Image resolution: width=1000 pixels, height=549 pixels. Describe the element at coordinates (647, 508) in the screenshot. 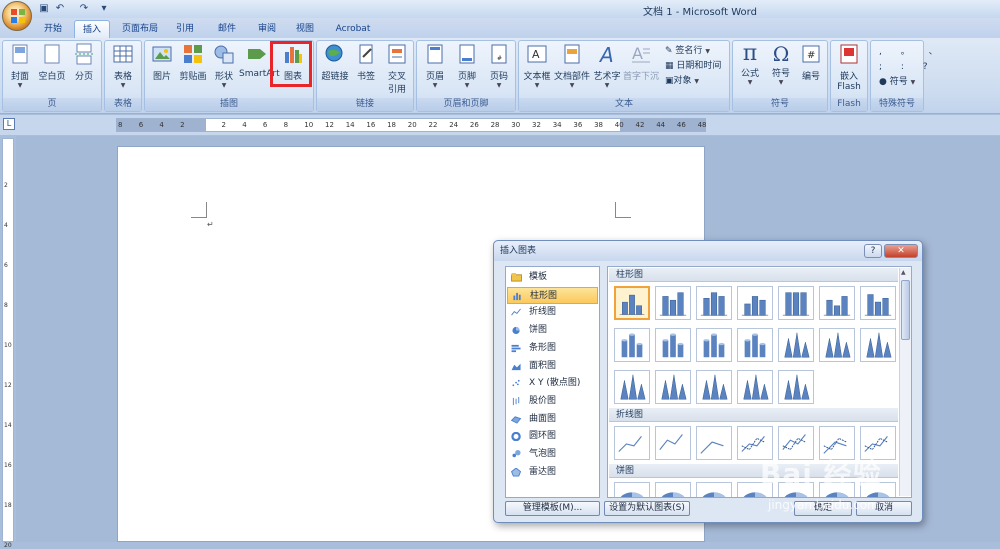

I see `set-default-chart-button: 设置为默认图表(S)` at that location.